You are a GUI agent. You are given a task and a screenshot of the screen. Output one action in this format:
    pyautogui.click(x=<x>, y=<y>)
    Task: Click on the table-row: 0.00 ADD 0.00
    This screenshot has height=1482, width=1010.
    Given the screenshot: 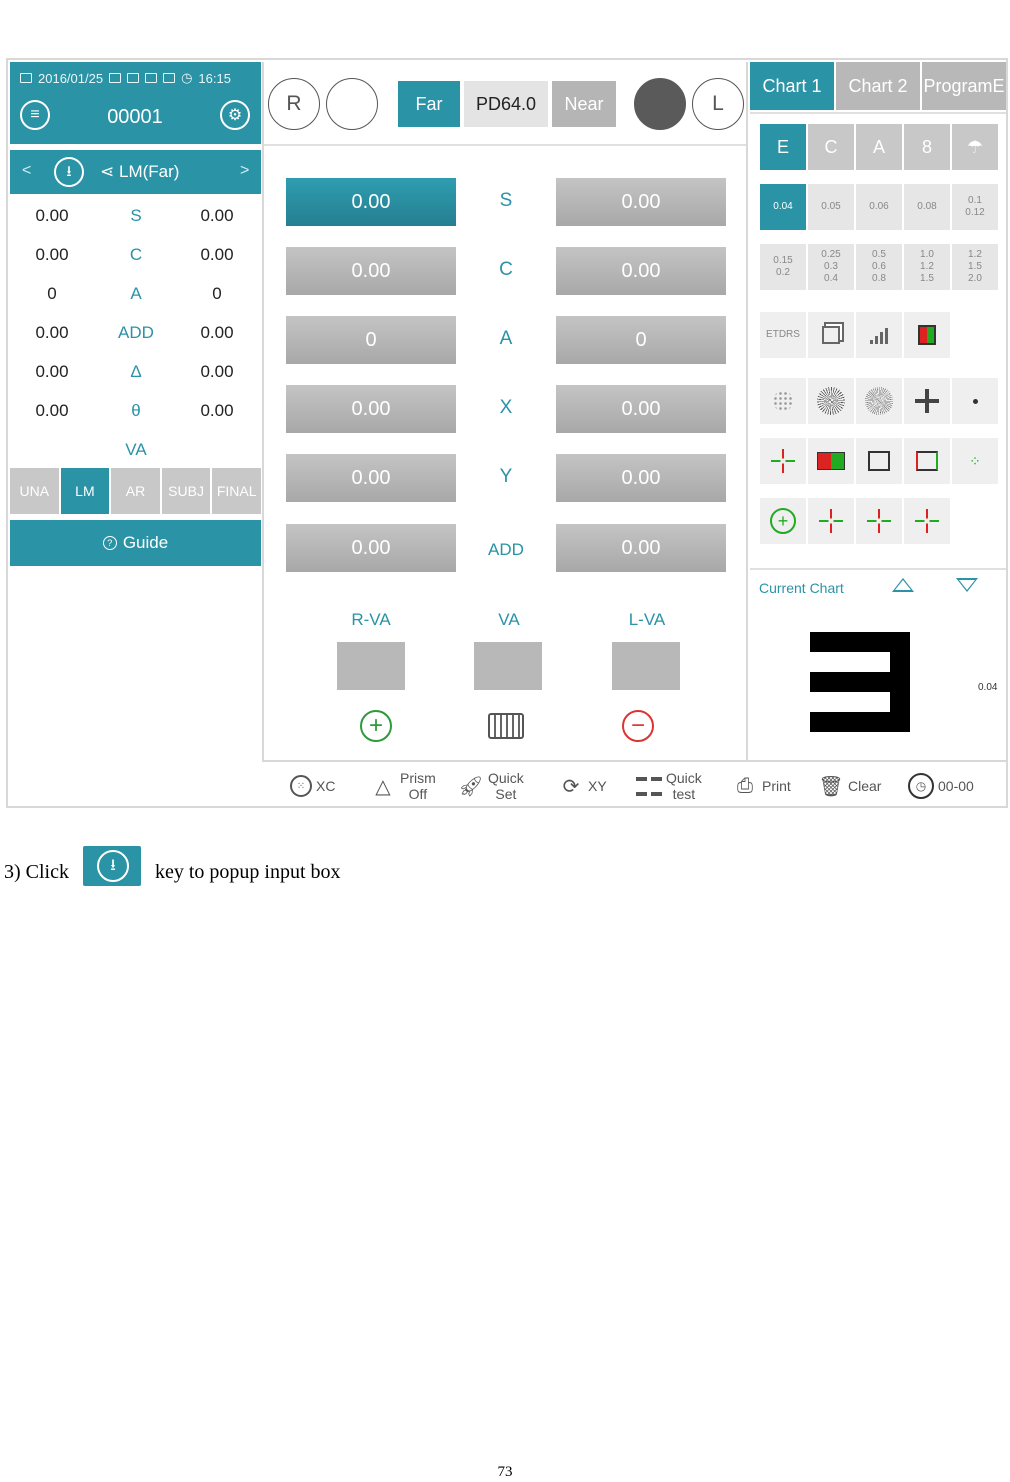 What is the action you would take?
    pyautogui.click(x=135, y=332)
    